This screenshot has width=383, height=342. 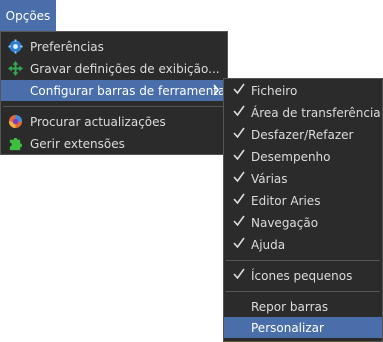 I want to click on menu-item-gerir-extensoes: Gerir extensões, so click(x=114, y=143).